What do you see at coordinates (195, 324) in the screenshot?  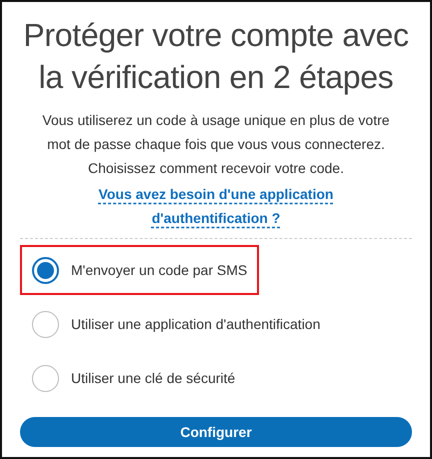 I see `option-label: Utiliser une application d'authentification` at bounding box center [195, 324].